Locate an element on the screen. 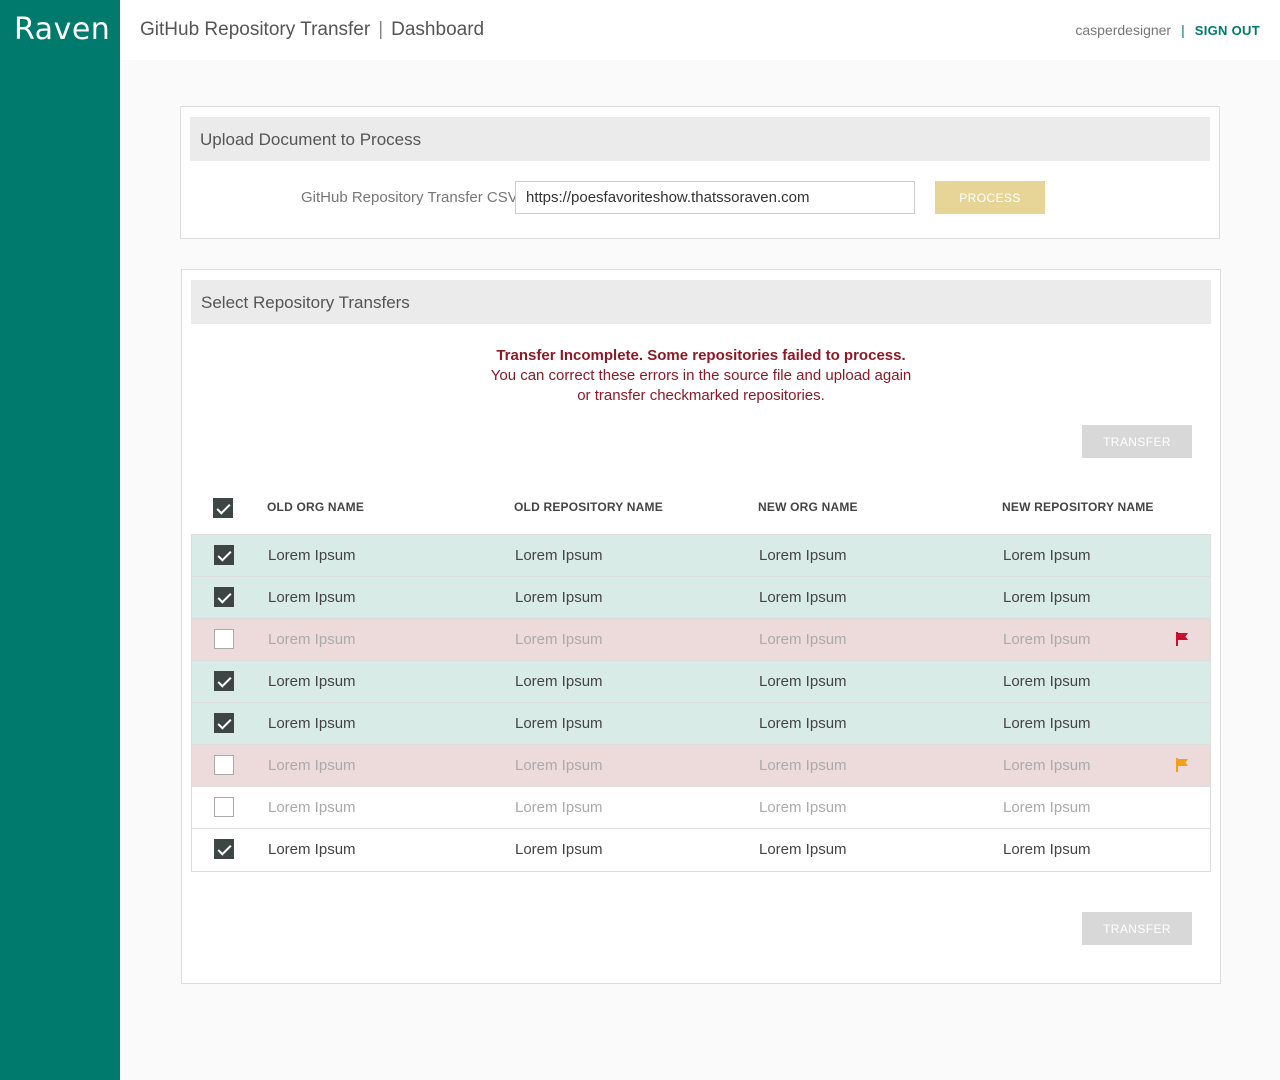 This screenshot has height=1080, width=1280. csv-label: GitHub Repository Transfer CSV is located at coordinates (409, 197).